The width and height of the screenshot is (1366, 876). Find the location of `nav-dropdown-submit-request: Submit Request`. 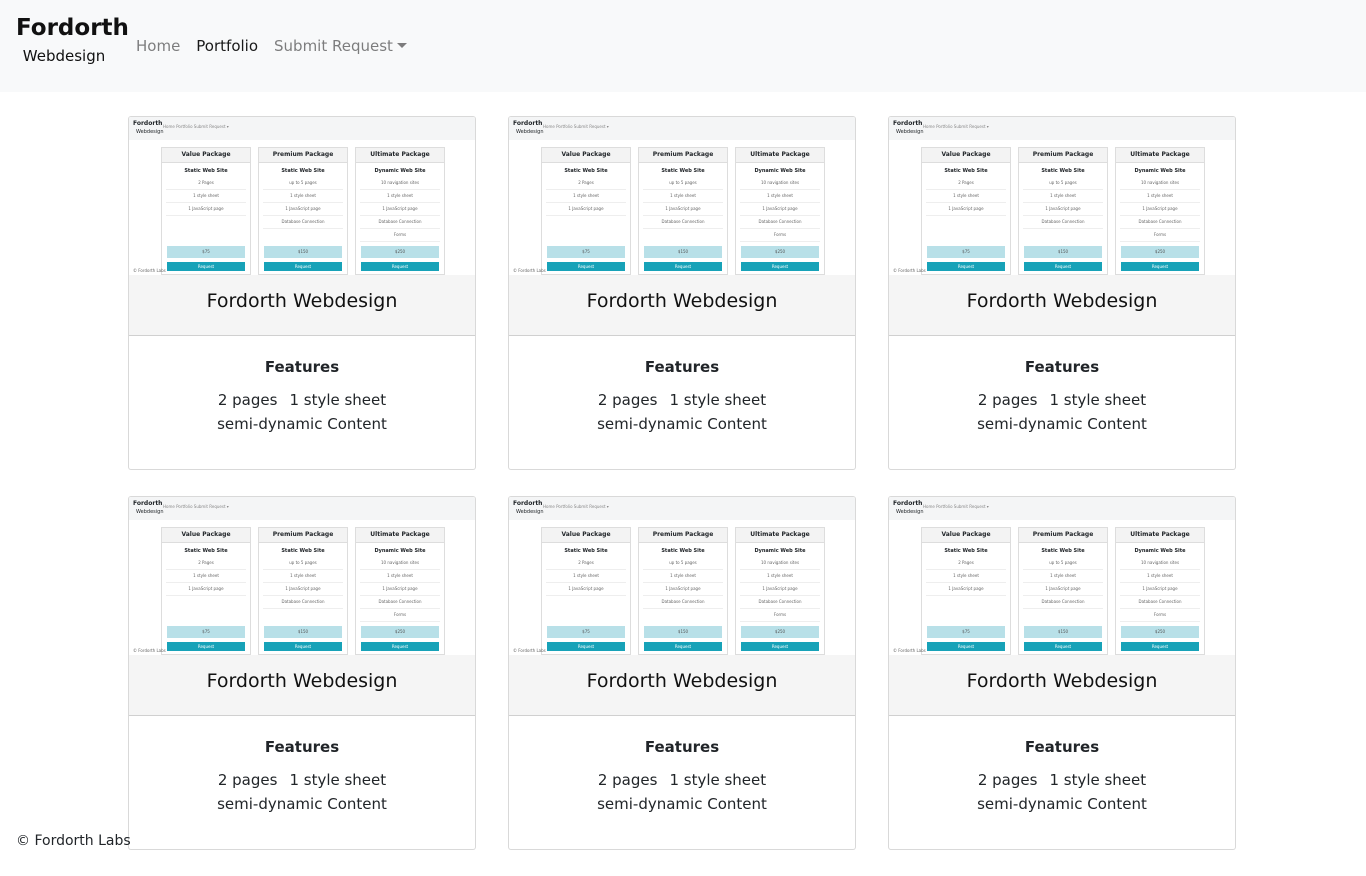

nav-dropdown-submit-request: Submit Request is located at coordinates (340, 46).